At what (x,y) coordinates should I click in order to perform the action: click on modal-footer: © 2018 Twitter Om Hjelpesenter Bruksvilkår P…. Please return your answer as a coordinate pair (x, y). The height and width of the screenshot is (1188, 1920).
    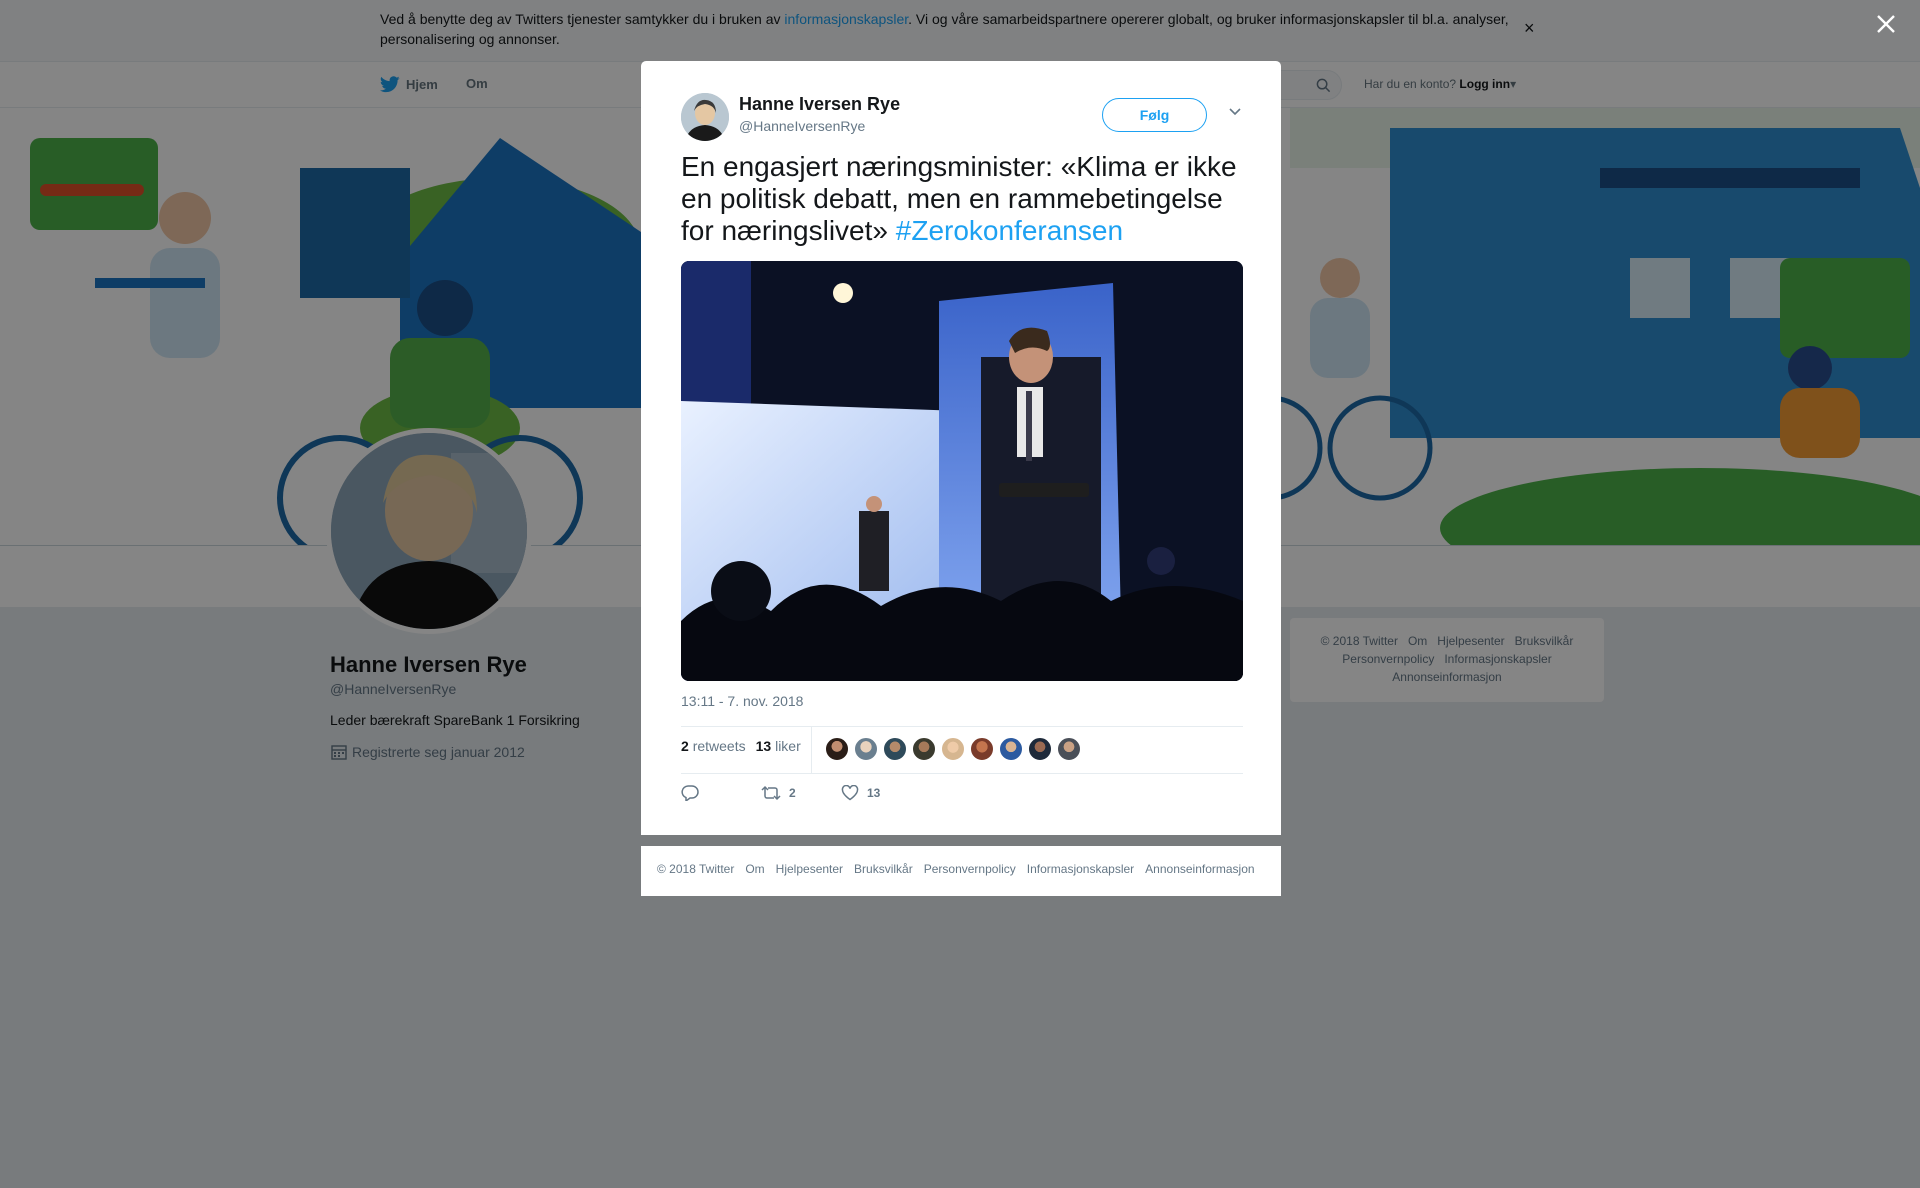
    Looking at the image, I should click on (961, 871).